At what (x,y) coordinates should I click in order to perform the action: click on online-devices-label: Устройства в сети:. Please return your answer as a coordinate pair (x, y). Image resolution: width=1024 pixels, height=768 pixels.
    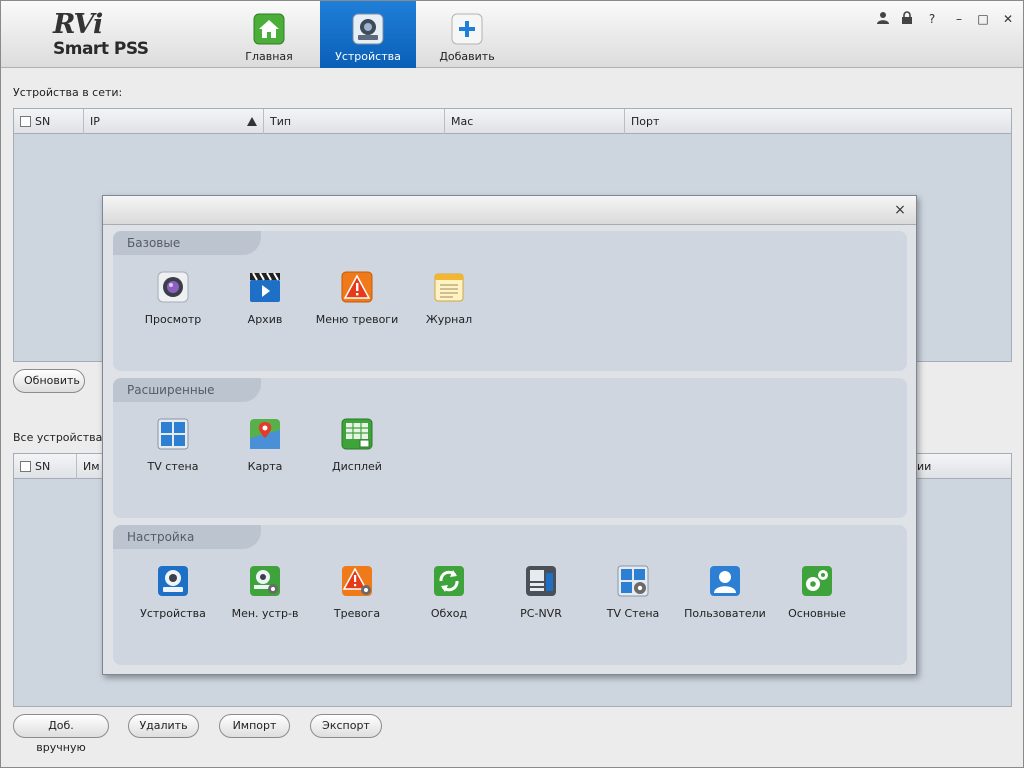
    Looking at the image, I should click on (68, 92).